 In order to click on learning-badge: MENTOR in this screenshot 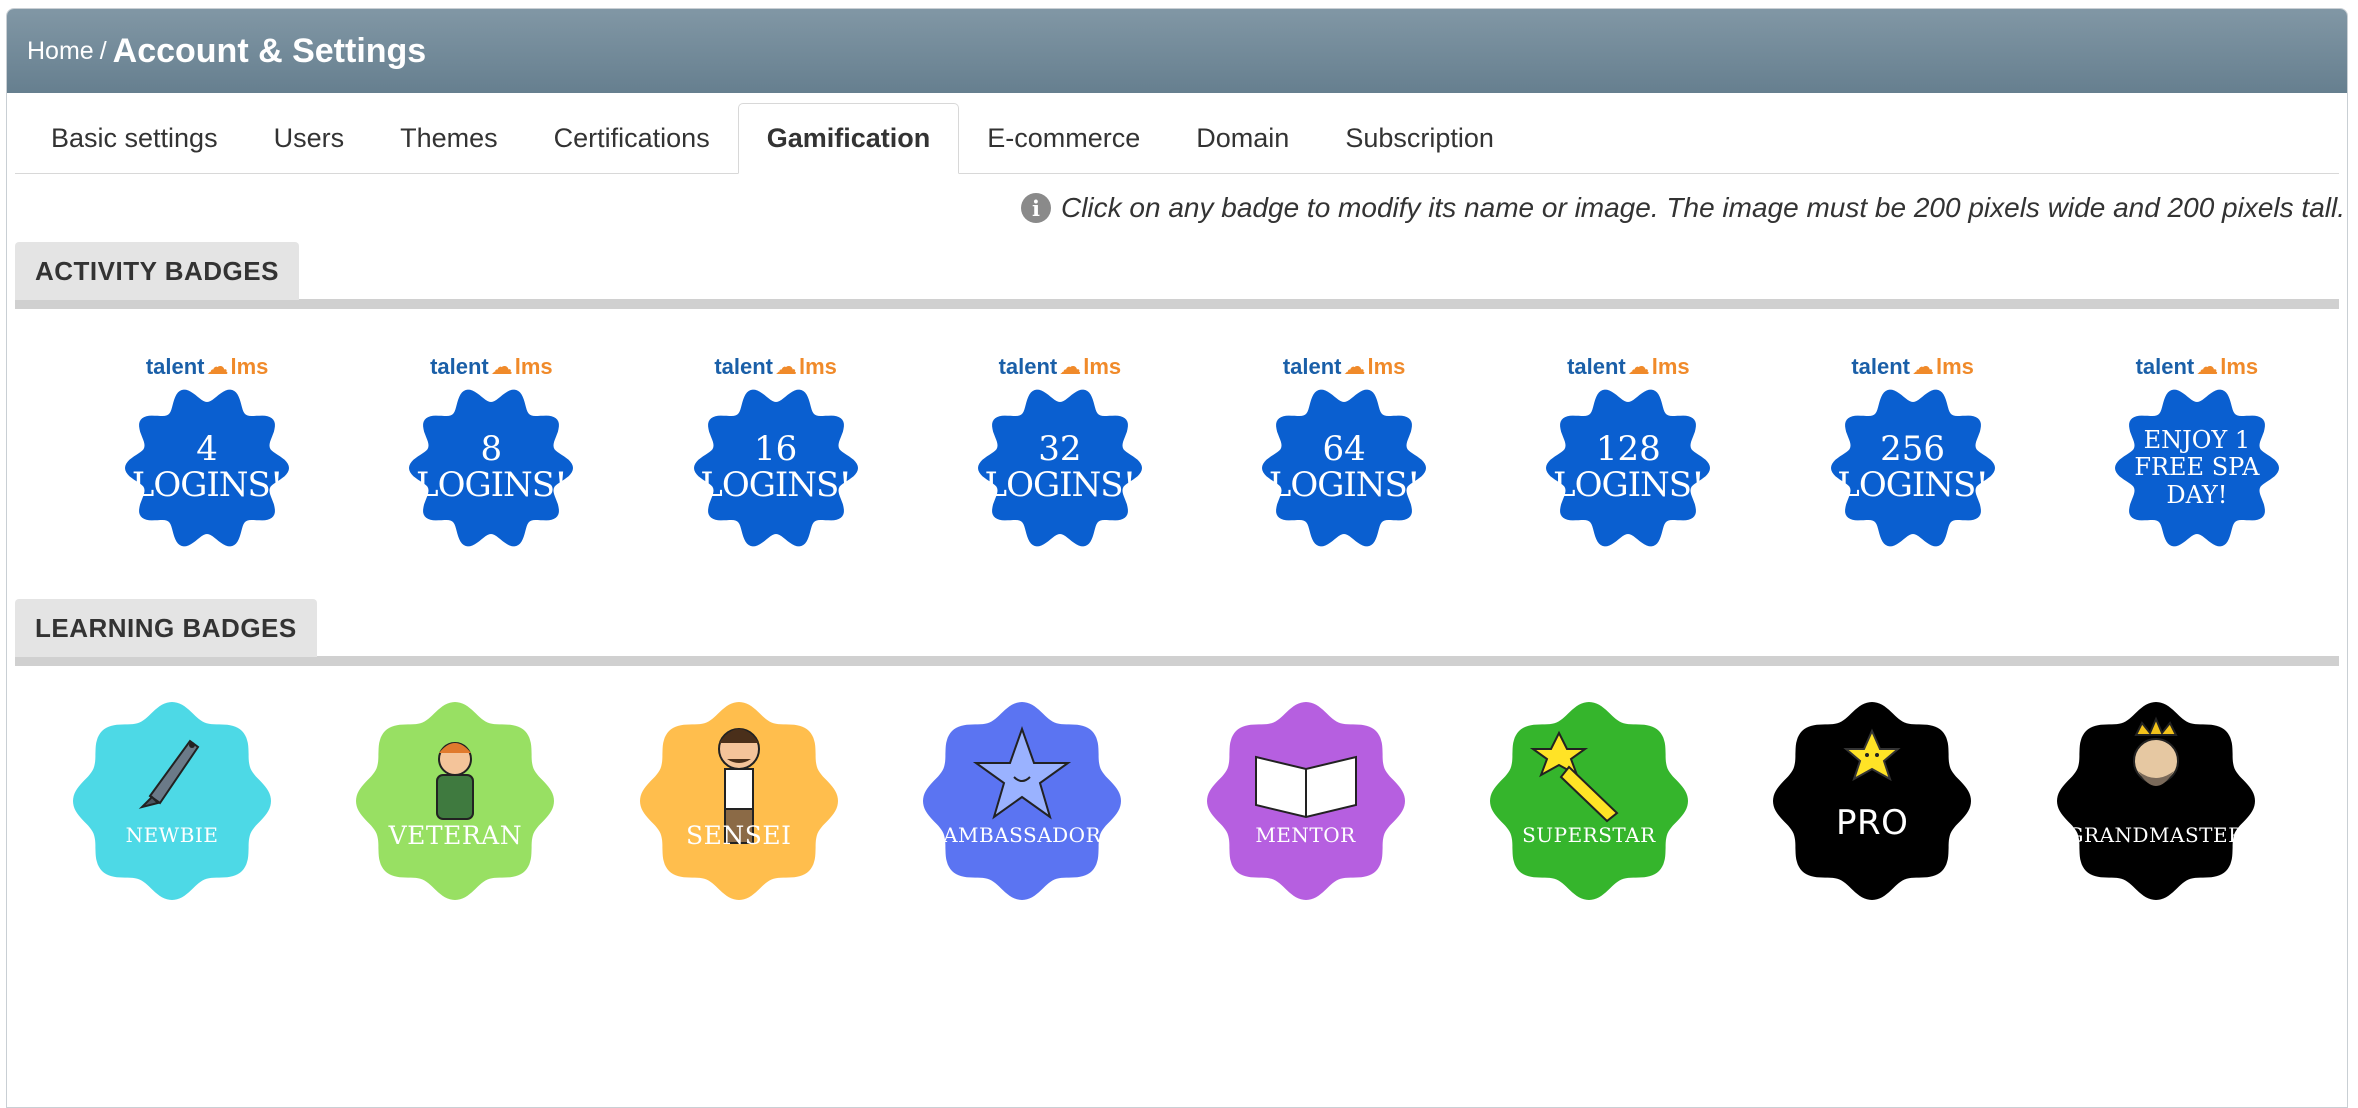, I will do `click(1347, 806)`.